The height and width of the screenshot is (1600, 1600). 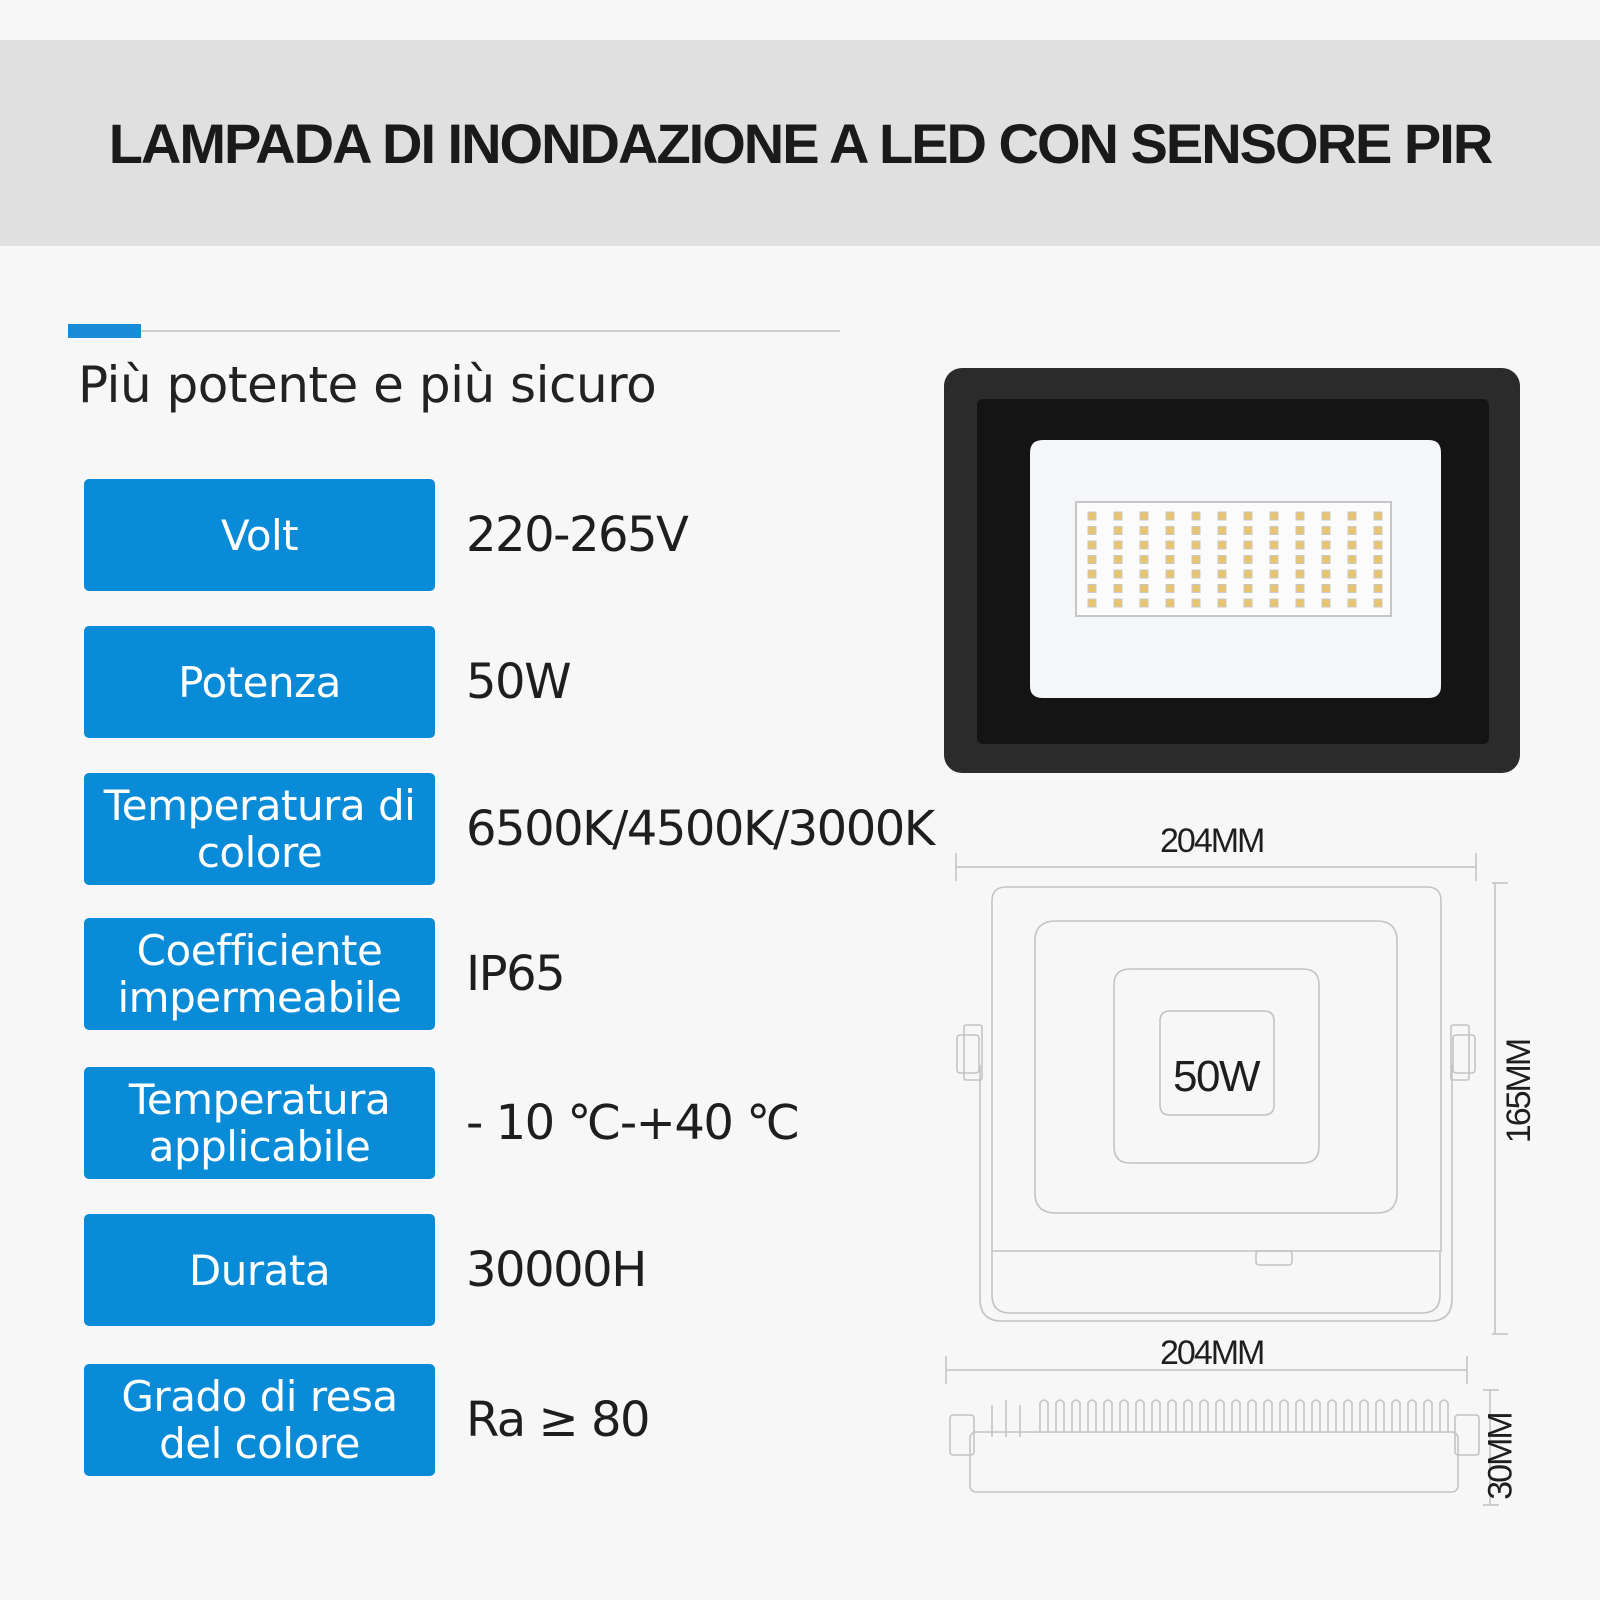 I want to click on spec-label-power: Potenza, so click(x=259, y=682).